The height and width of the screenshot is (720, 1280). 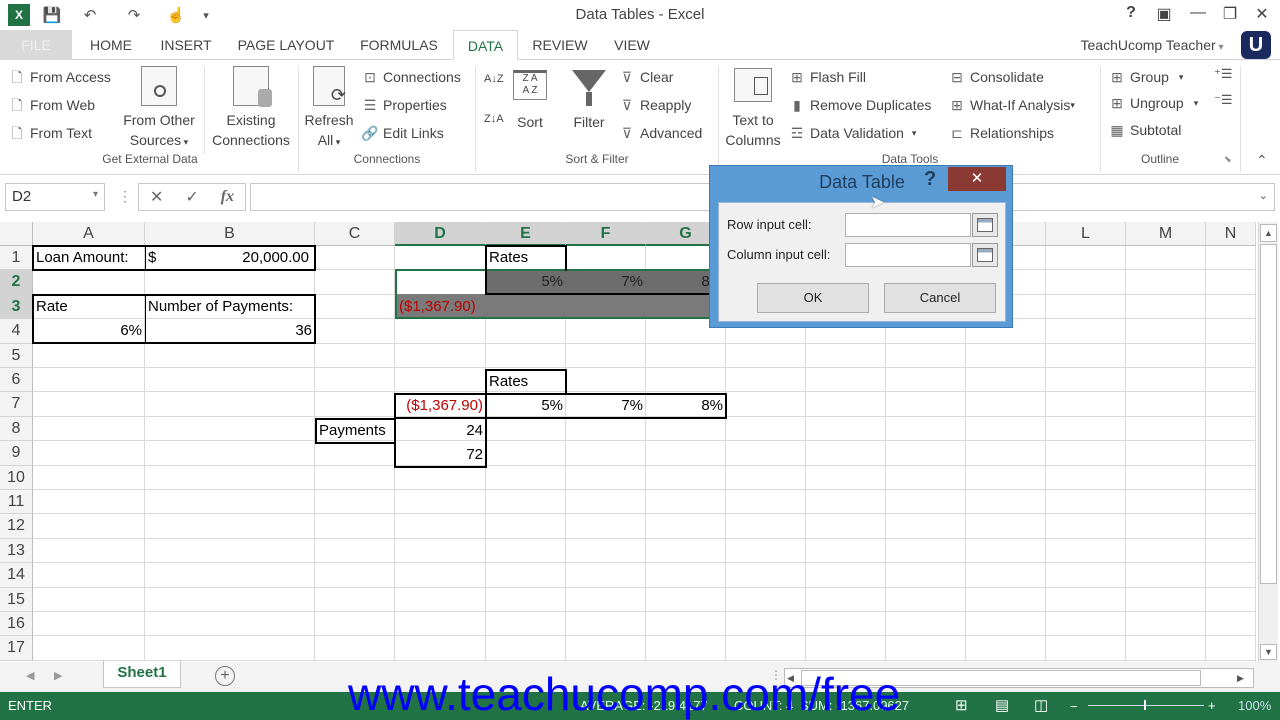 I want to click on what-if-analysis-button: ⊞ What-If Analysis ▾, so click(x=1011, y=105).